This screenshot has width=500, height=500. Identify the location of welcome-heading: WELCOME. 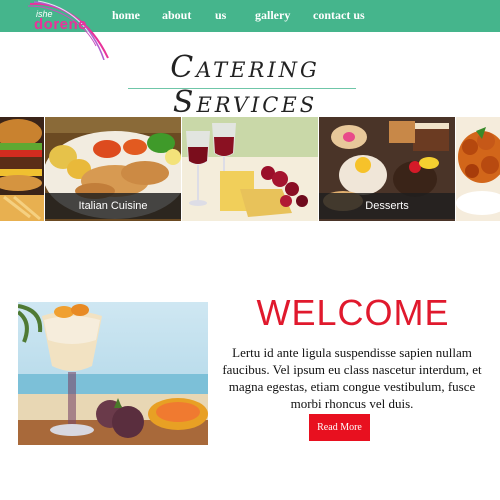
(353, 312).